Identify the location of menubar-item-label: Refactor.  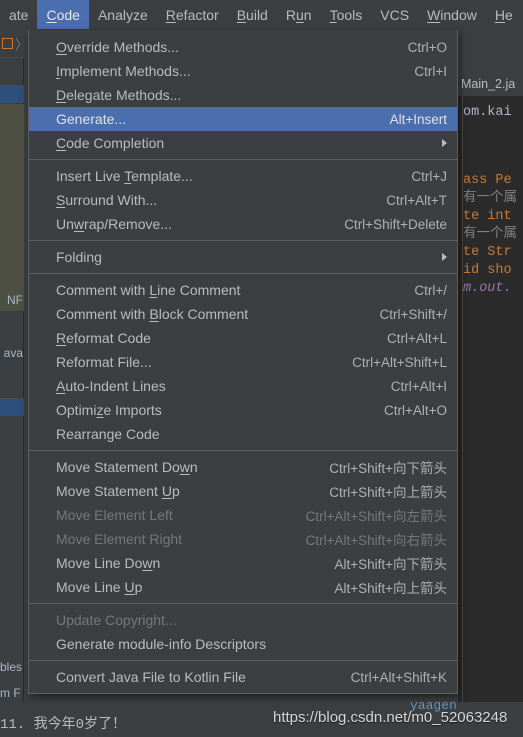
(192, 14).